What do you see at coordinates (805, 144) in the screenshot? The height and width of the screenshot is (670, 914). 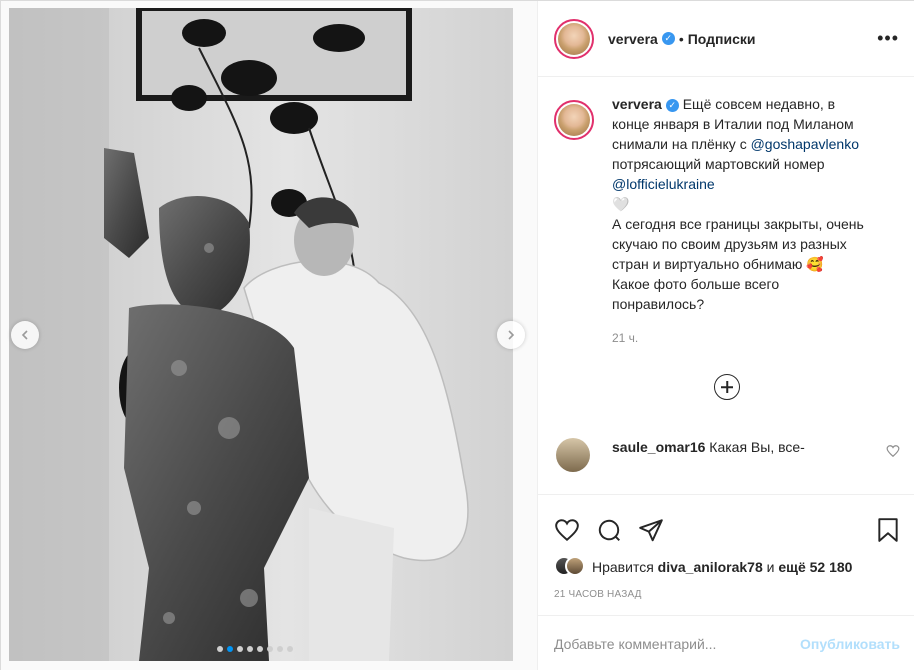 I see `mention-link-goshapavlenko: @goshapavlenko` at bounding box center [805, 144].